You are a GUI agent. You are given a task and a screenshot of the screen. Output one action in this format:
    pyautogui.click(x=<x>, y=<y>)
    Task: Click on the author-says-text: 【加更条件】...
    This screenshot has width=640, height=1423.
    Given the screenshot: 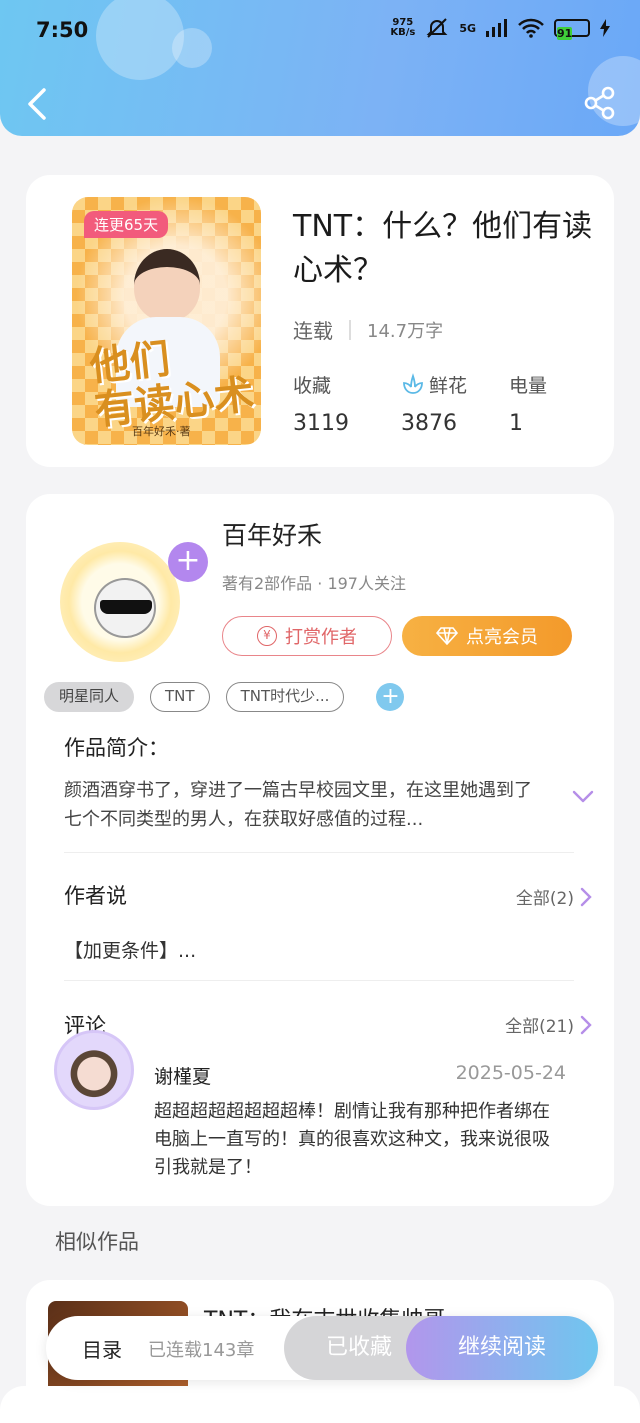 What is the action you would take?
    pyautogui.click(x=130, y=949)
    